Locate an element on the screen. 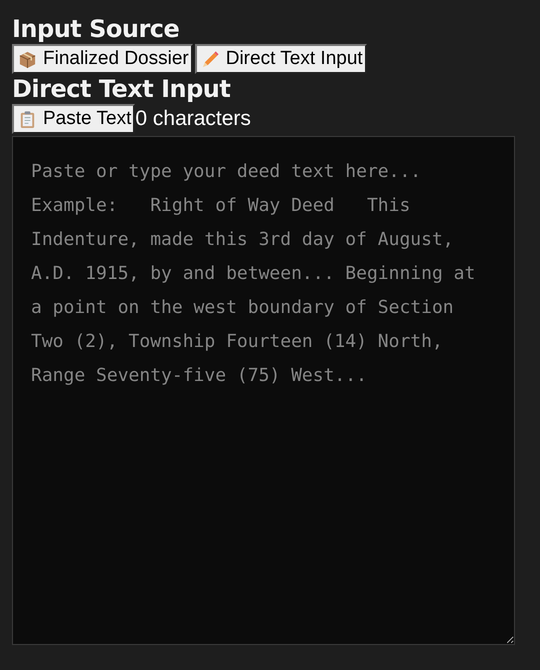 The image size is (540, 670). source-button: Direct Text Input is located at coordinates (280, 59).